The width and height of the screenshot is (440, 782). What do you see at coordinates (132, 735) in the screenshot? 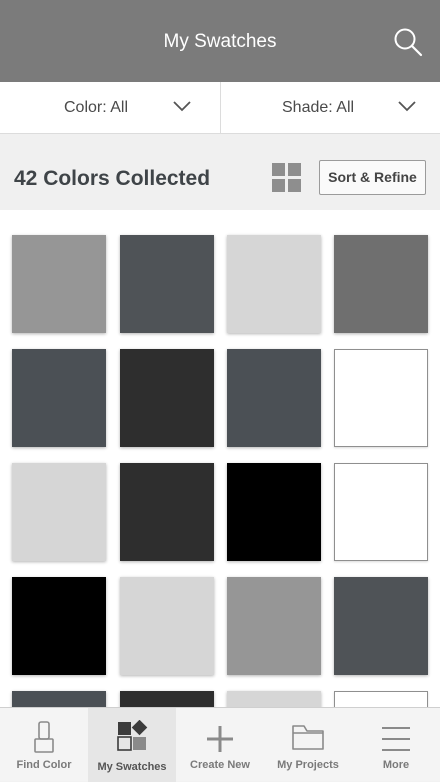
I see `swatches-icon` at bounding box center [132, 735].